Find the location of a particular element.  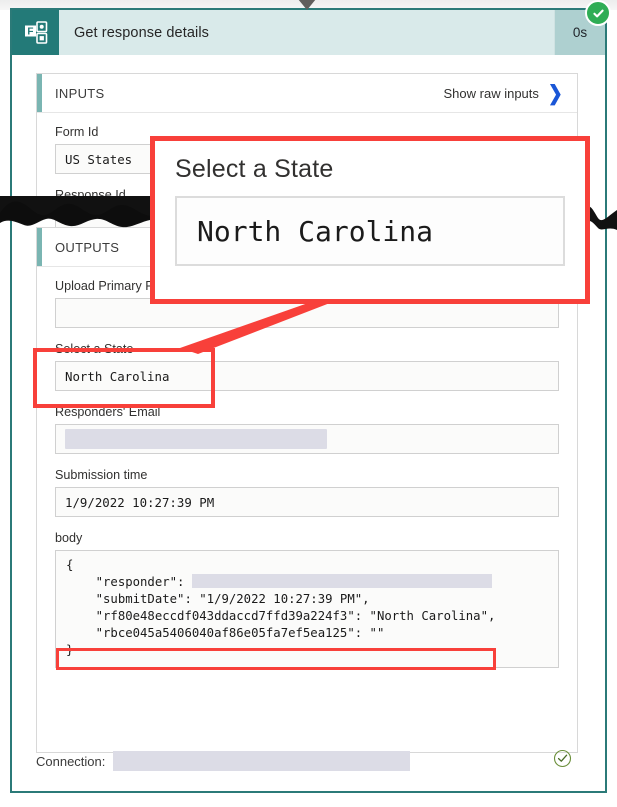

json-line: "rbce045a5406040af86e05fa7ef5ea125": "" is located at coordinates (225, 633).